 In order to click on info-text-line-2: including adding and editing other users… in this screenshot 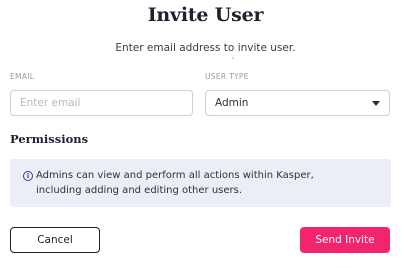, I will do `click(139, 190)`.